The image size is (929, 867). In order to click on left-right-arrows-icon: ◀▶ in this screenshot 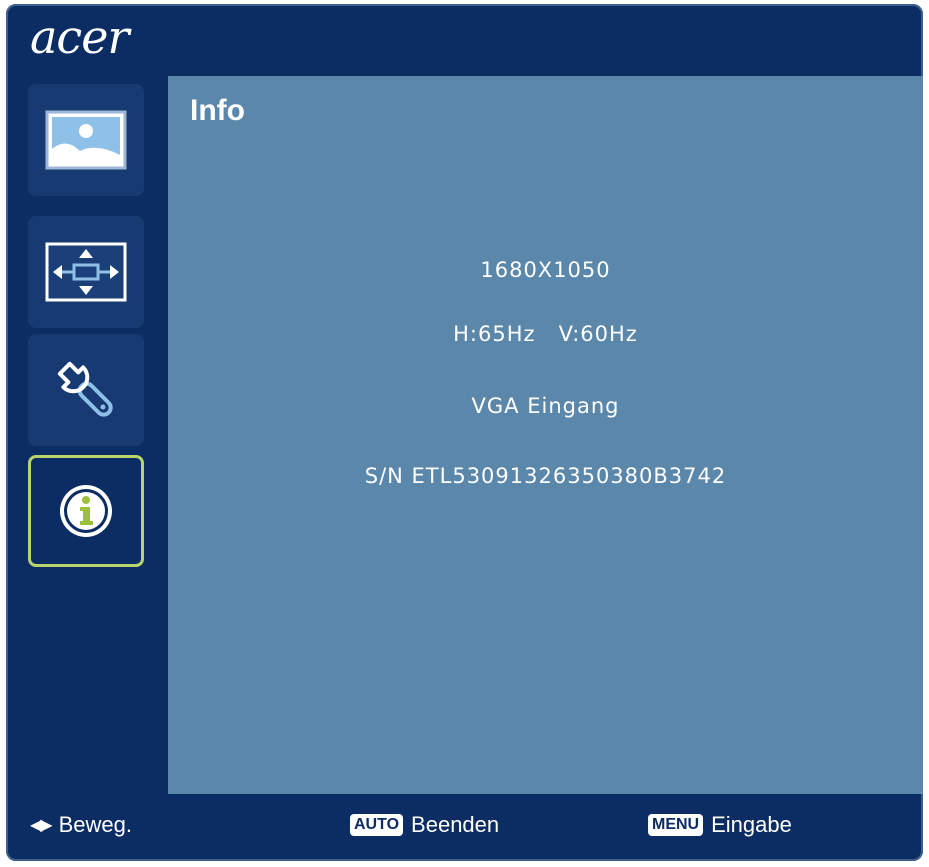, I will do `click(41, 825)`.